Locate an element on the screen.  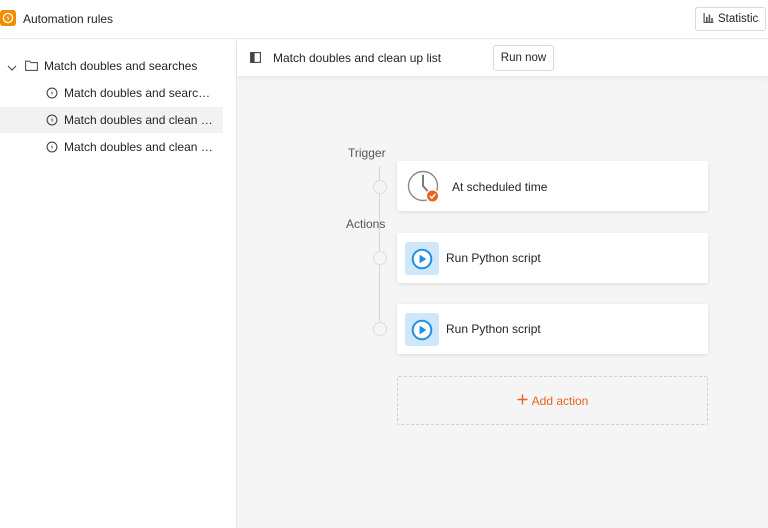
run-now-button: Run now is located at coordinates (523, 58).